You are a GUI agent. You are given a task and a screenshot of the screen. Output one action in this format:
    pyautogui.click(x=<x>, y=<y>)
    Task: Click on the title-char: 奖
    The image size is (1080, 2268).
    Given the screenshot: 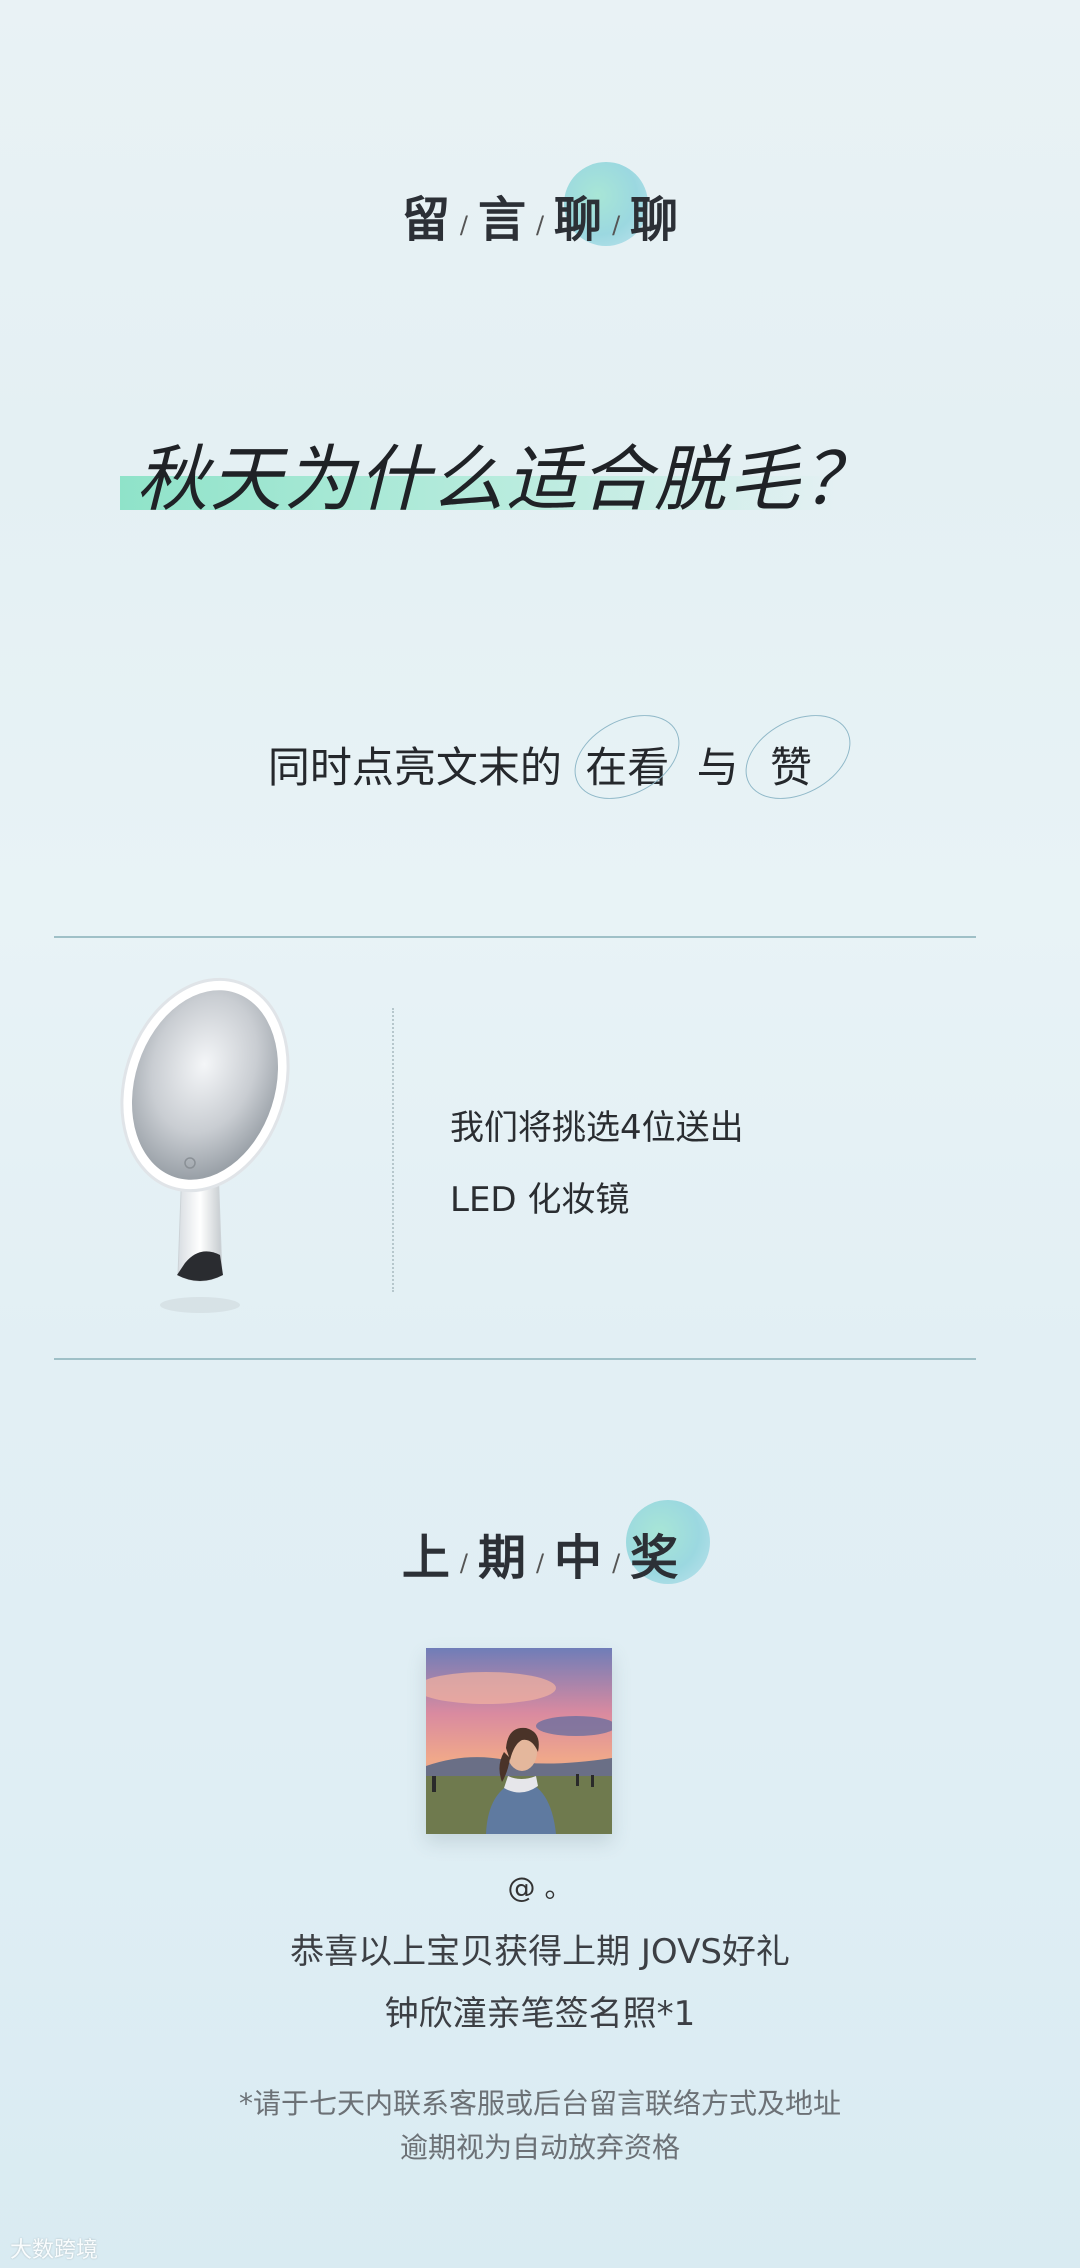 What is the action you would take?
    pyautogui.click(x=654, y=1558)
    